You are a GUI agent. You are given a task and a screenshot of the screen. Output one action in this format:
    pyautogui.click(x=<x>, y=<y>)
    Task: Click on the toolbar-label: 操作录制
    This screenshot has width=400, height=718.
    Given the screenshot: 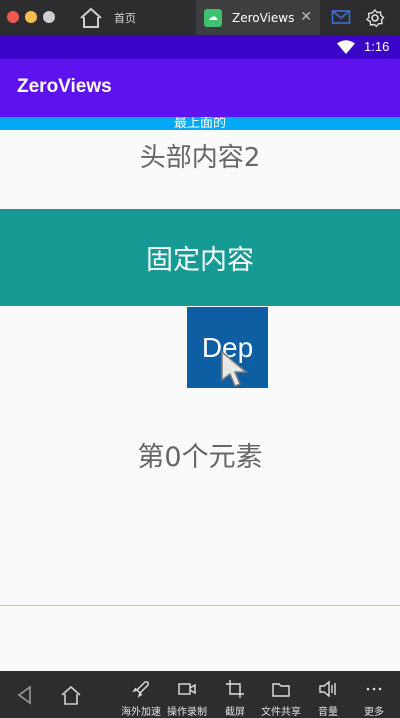 What is the action you would take?
    pyautogui.click(x=187, y=712)
    